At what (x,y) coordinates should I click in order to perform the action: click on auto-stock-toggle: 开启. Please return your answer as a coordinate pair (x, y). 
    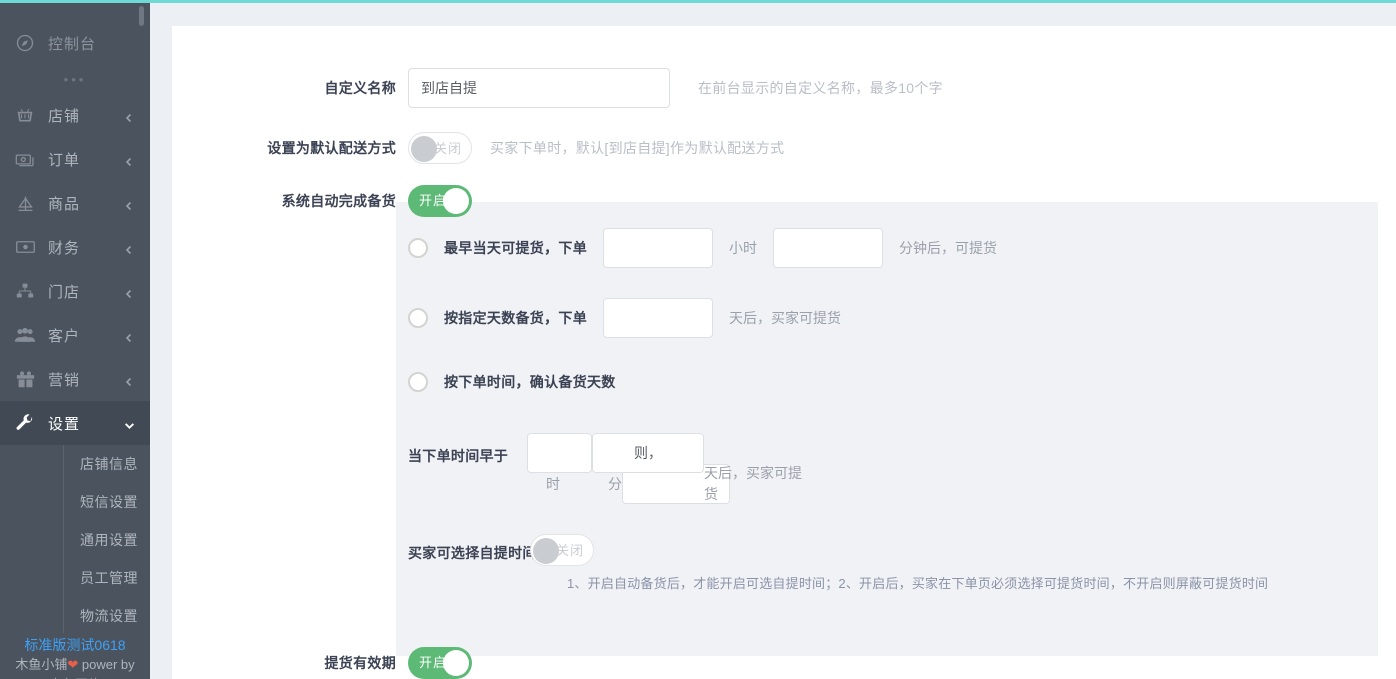
    Looking at the image, I should click on (440, 201).